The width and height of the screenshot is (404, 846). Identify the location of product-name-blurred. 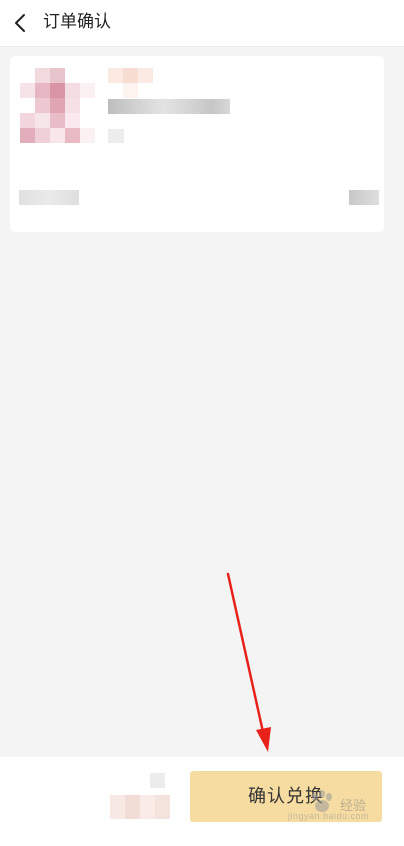
(169, 106).